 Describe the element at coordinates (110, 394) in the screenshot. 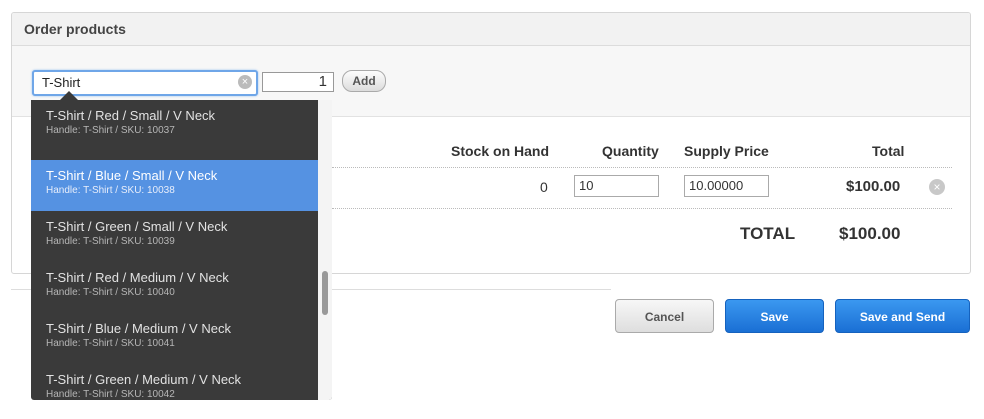

I see `suggestion-handle-sku: Handle: T-Shirt / SKU: 10042` at that location.